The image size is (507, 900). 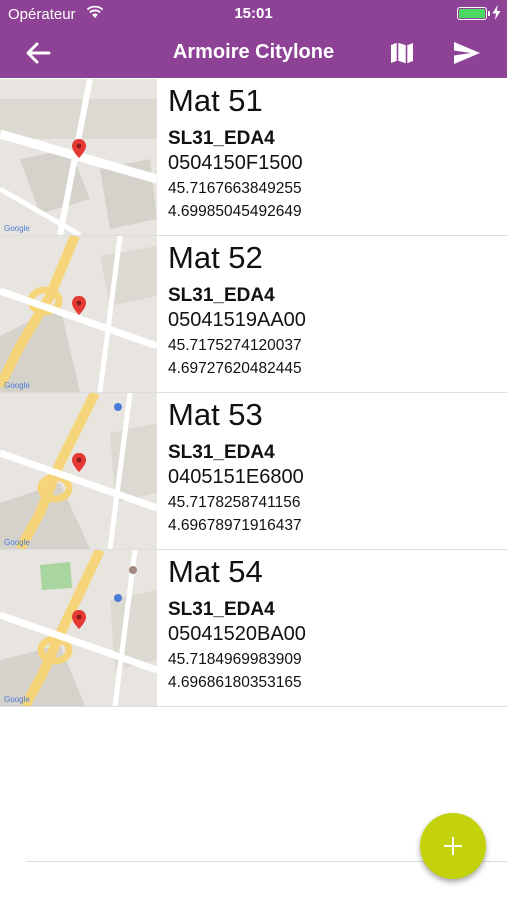 What do you see at coordinates (235, 163) in the screenshot?
I see `item-code: 0504150F1500` at bounding box center [235, 163].